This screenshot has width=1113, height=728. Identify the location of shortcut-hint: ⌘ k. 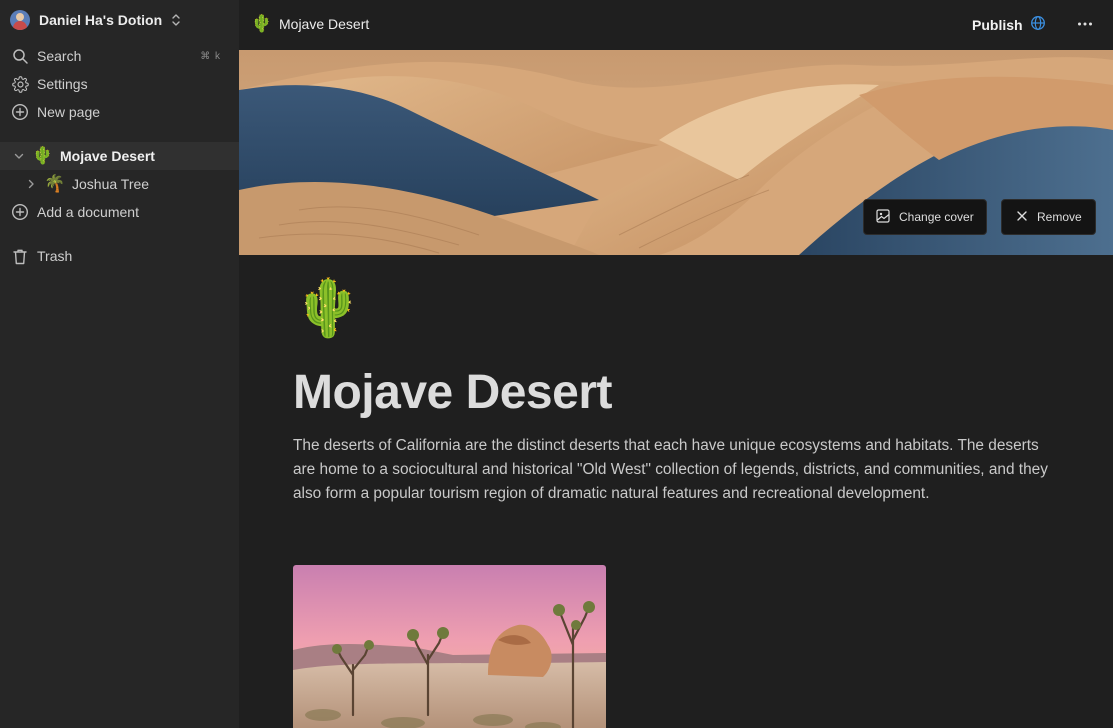
(210, 56).